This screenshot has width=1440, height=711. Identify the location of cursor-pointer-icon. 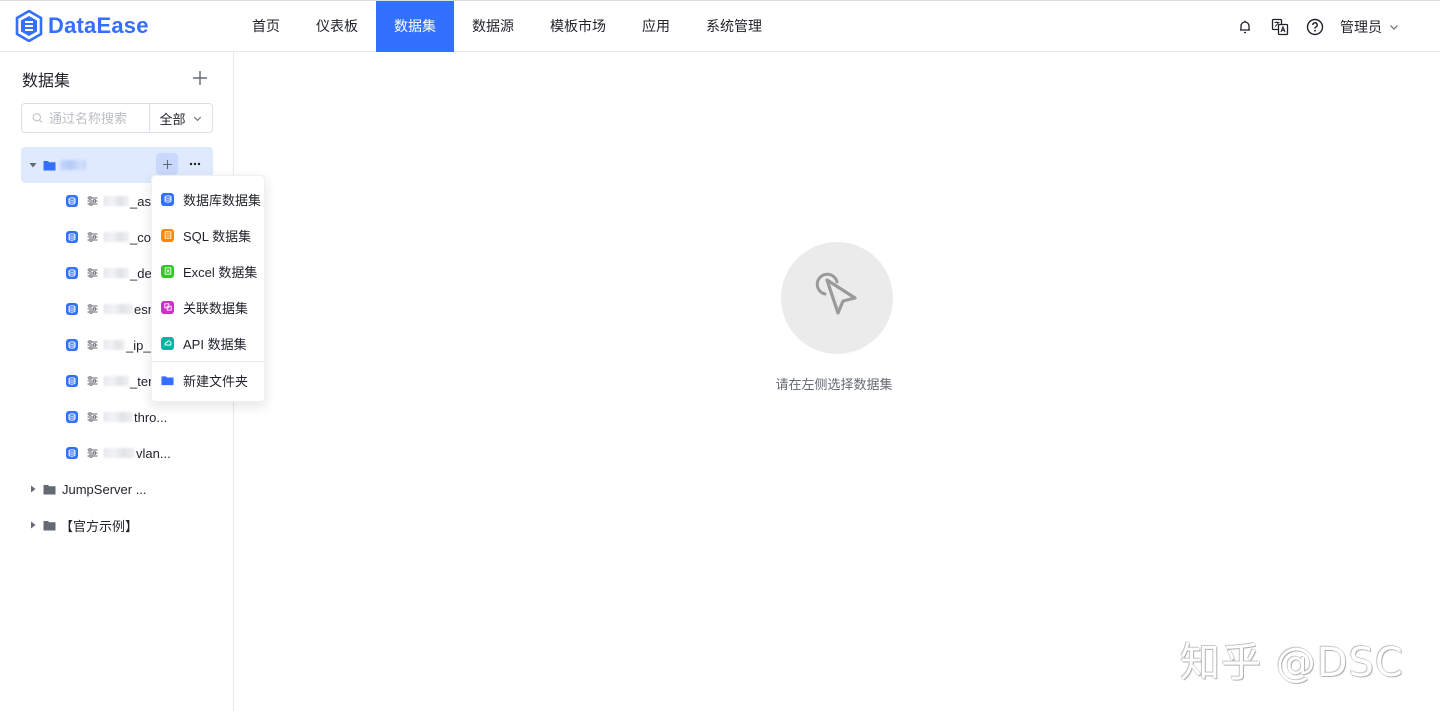
(836, 293).